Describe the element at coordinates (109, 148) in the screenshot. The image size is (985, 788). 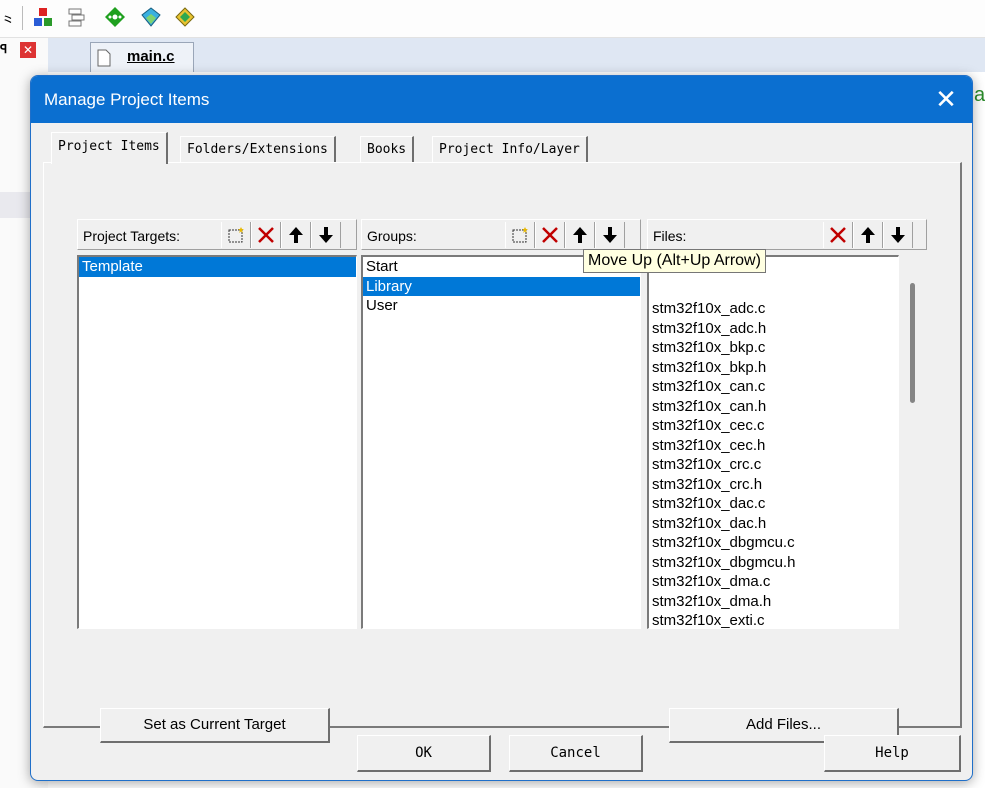
I see `tab-project-items: Project Items` at that location.